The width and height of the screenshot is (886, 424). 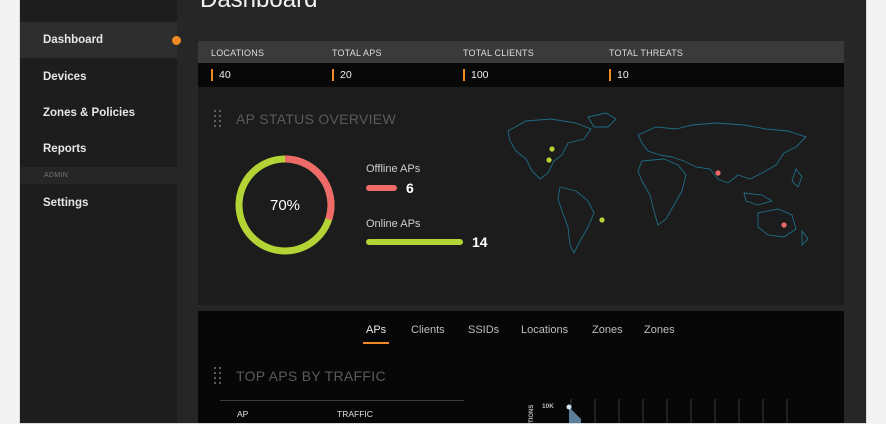 I want to click on tab-ssids: SSIDs, so click(x=483, y=330).